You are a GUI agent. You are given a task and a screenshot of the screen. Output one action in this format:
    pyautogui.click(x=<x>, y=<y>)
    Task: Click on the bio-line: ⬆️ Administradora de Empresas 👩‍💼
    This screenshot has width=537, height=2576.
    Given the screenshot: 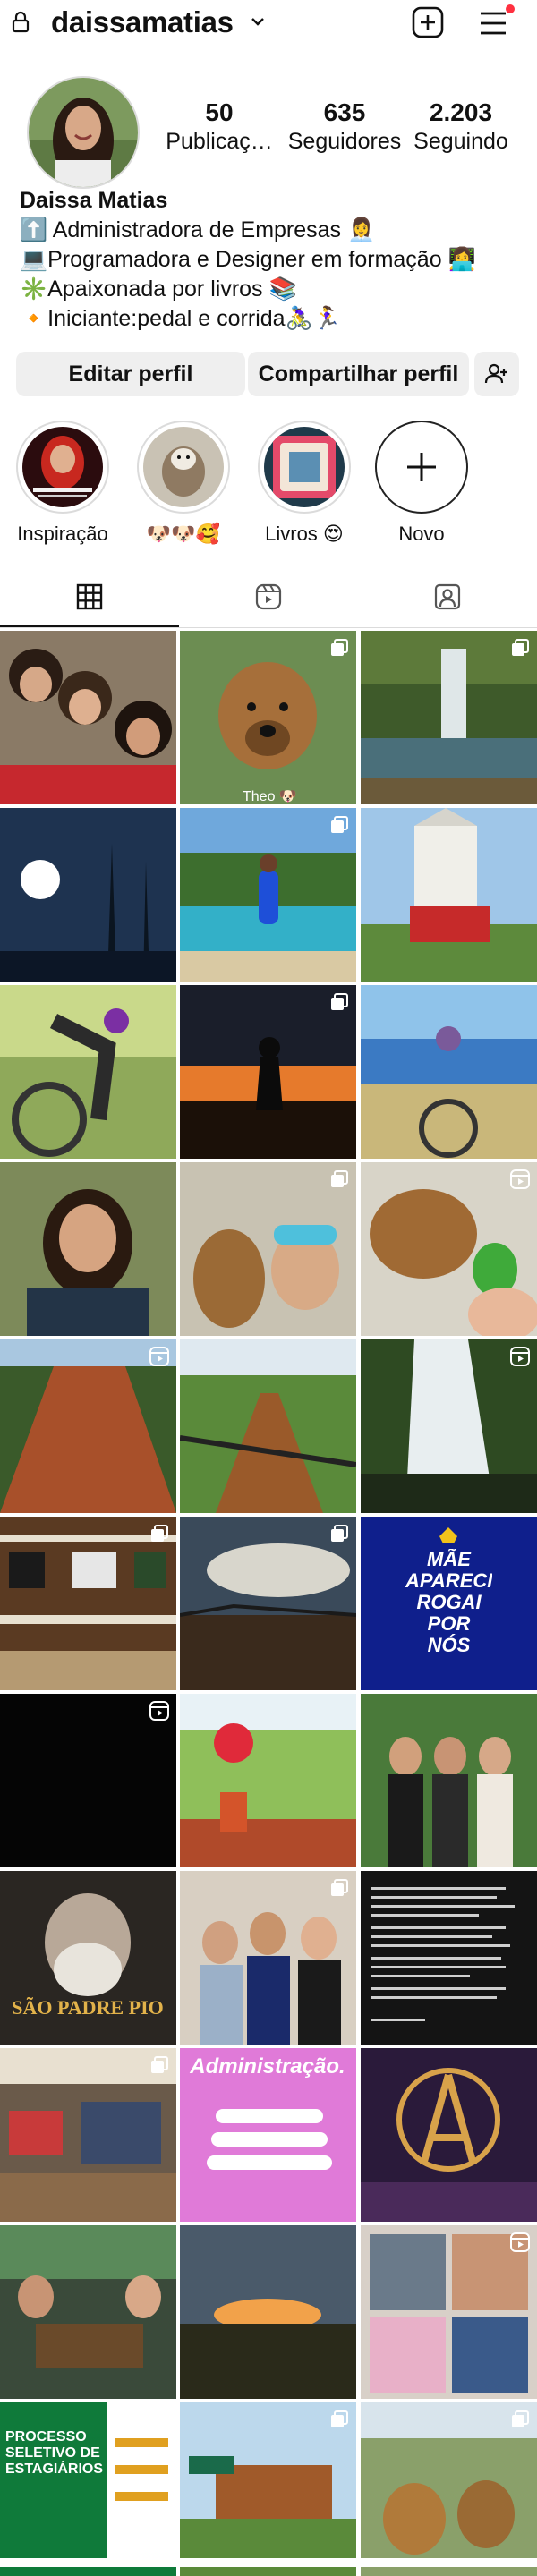 What is the action you would take?
    pyautogui.click(x=198, y=229)
    